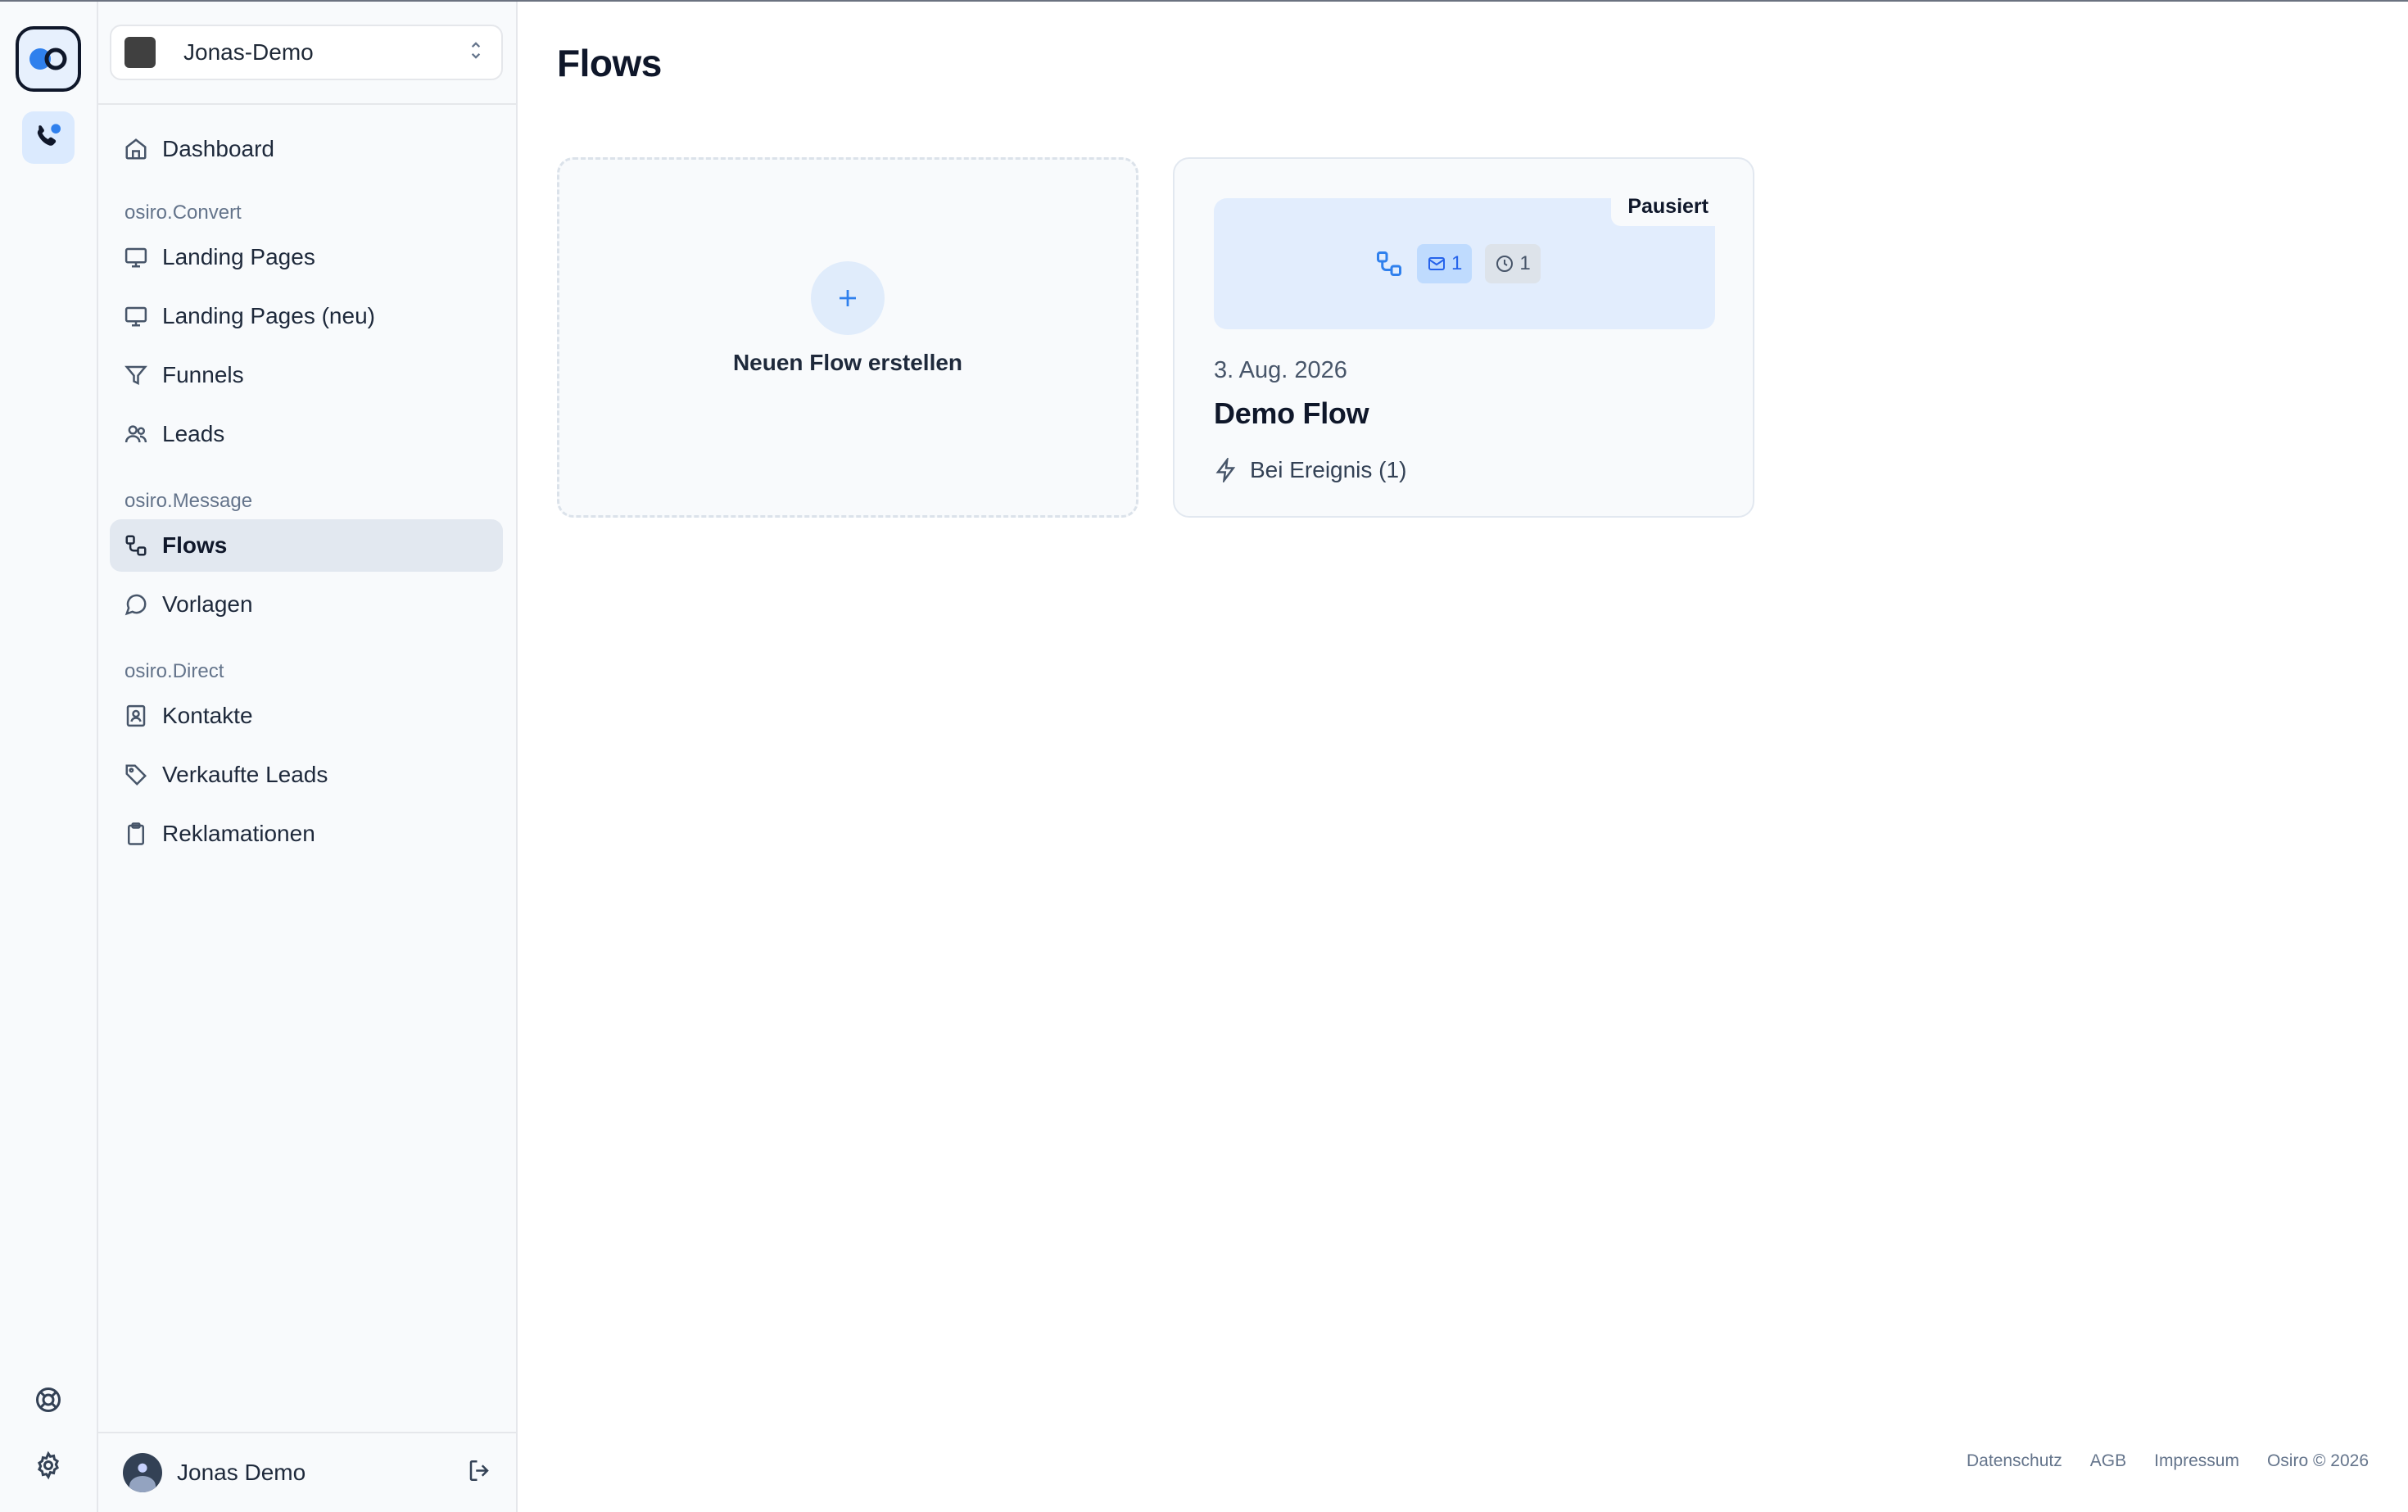 The height and width of the screenshot is (1512, 2408). What do you see at coordinates (306, 545) in the screenshot?
I see `sidebar-item-flows: Flows` at bounding box center [306, 545].